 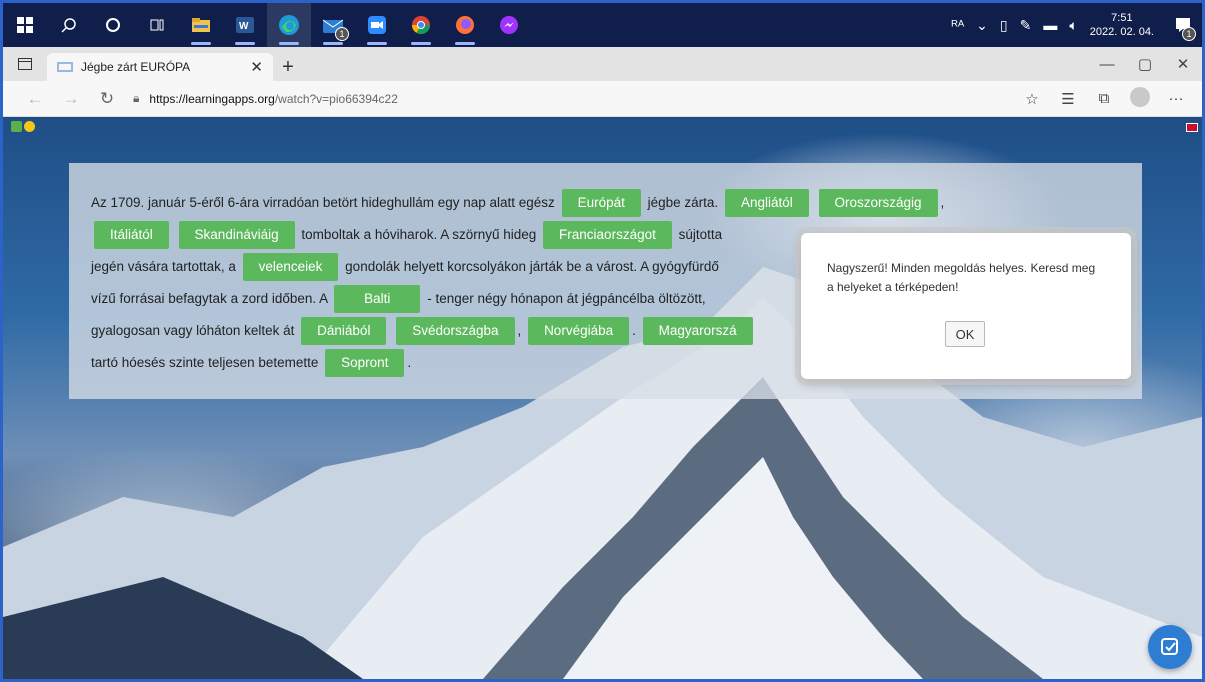 I want to click on clock: 7:51 2022. 02. 04., so click(x=1122, y=25).